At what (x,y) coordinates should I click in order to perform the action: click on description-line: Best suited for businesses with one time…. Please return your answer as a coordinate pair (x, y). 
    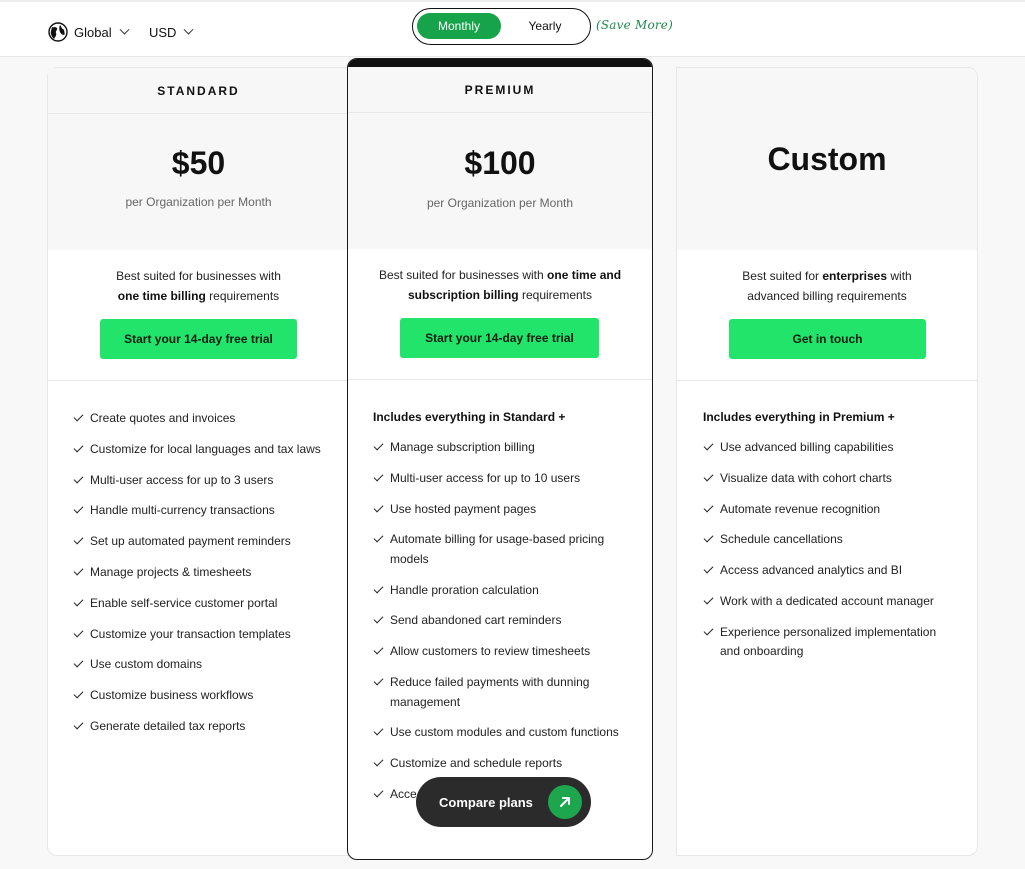
    Looking at the image, I should click on (500, 275).